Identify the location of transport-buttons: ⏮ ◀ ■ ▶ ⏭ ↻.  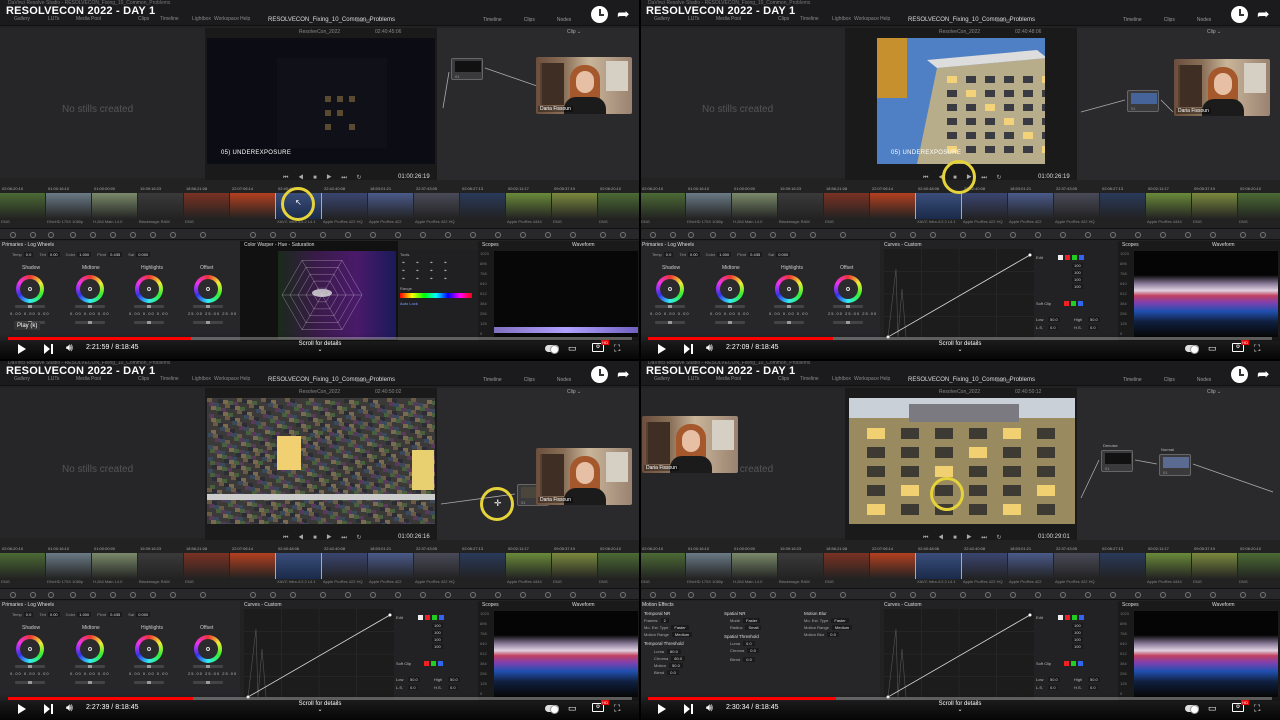
(324, 538).